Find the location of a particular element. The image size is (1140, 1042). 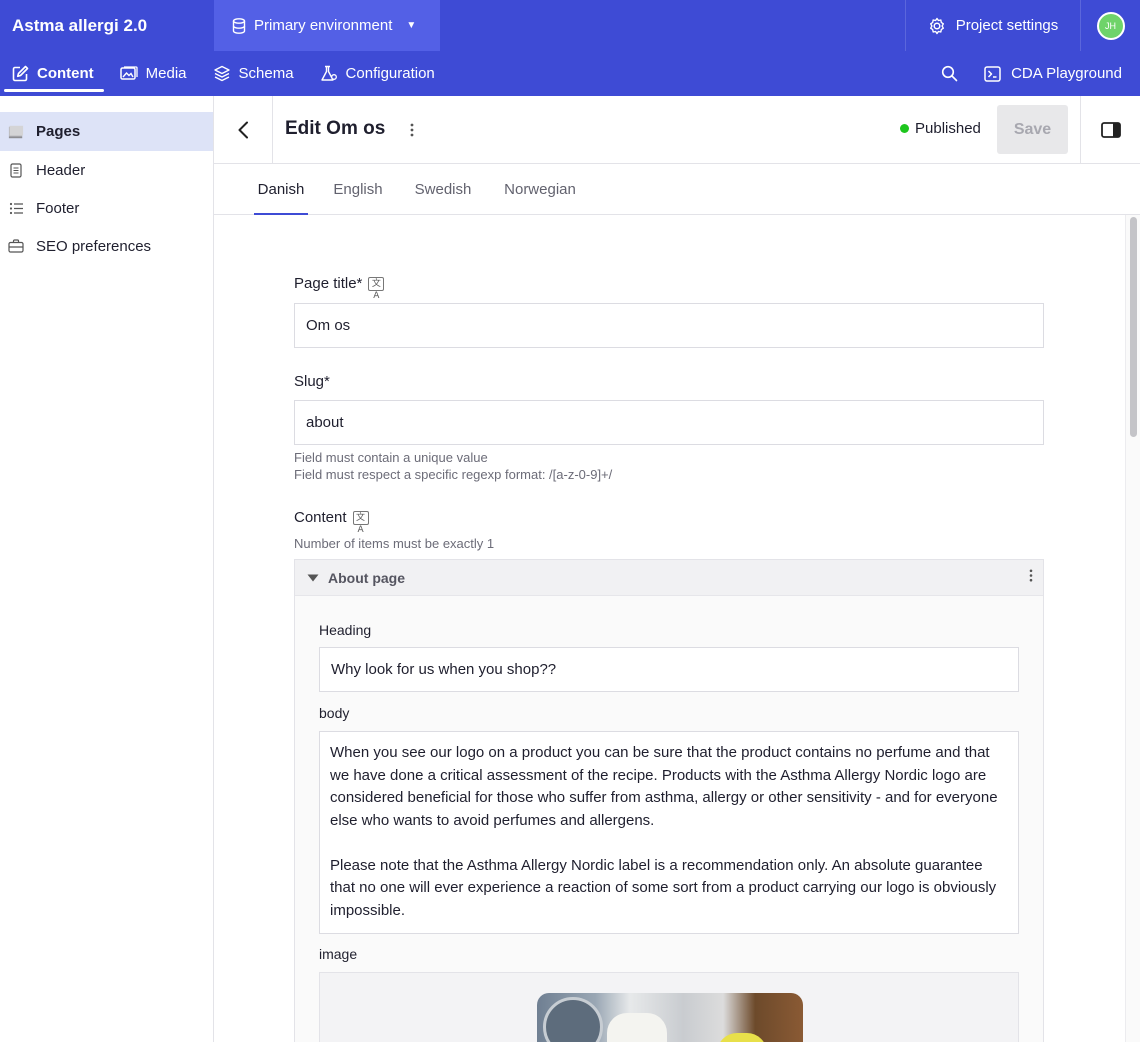

document-icon is located at coordinates (16, 170).